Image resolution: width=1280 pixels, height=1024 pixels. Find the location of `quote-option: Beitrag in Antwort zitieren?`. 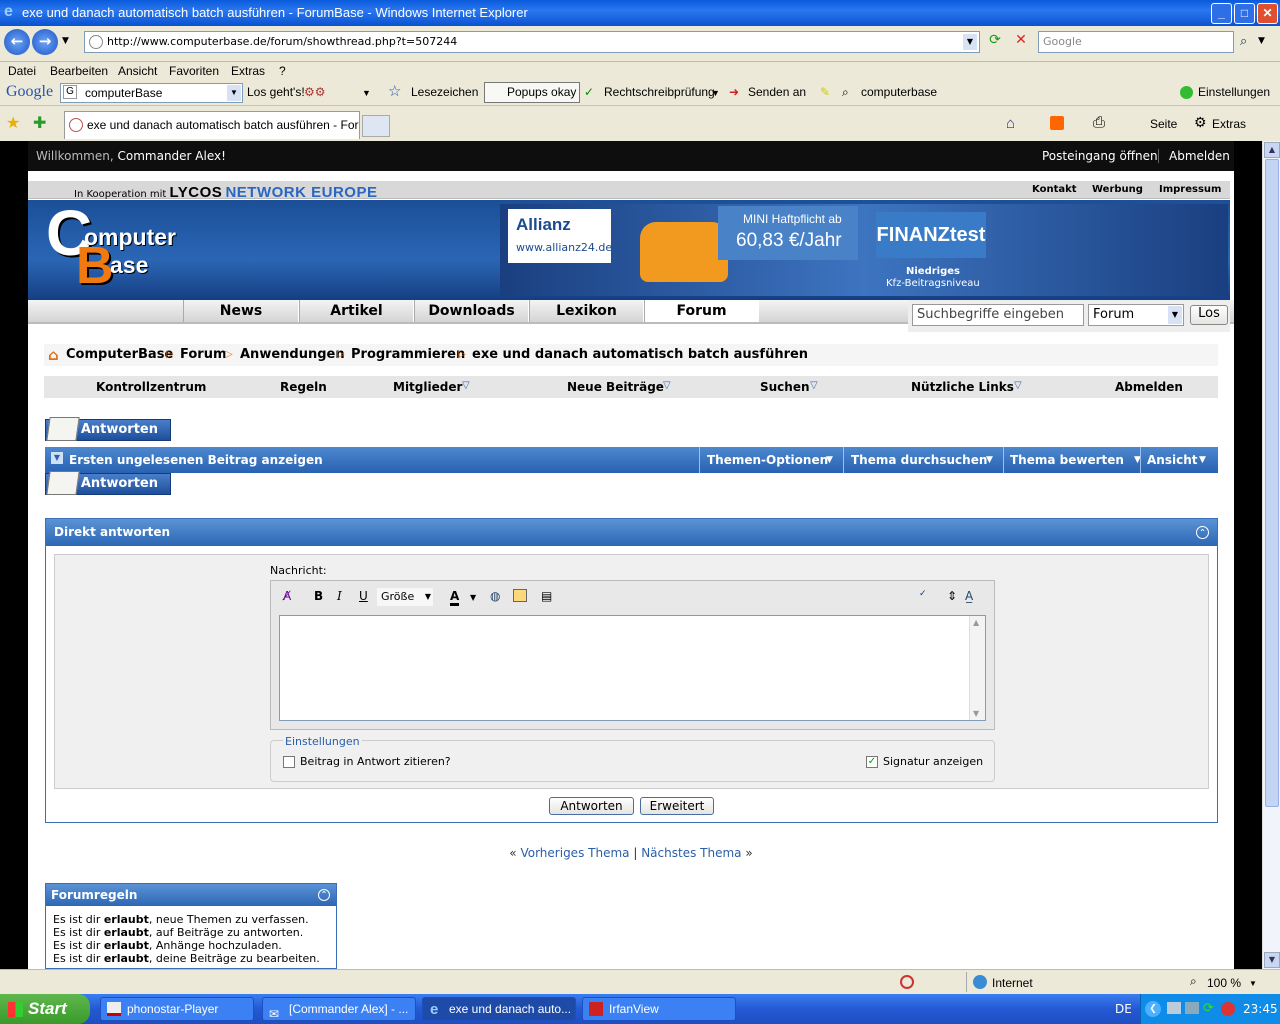

quote-option: Beitrag in Antwort zitieren? is located at coordinates (367, 761).